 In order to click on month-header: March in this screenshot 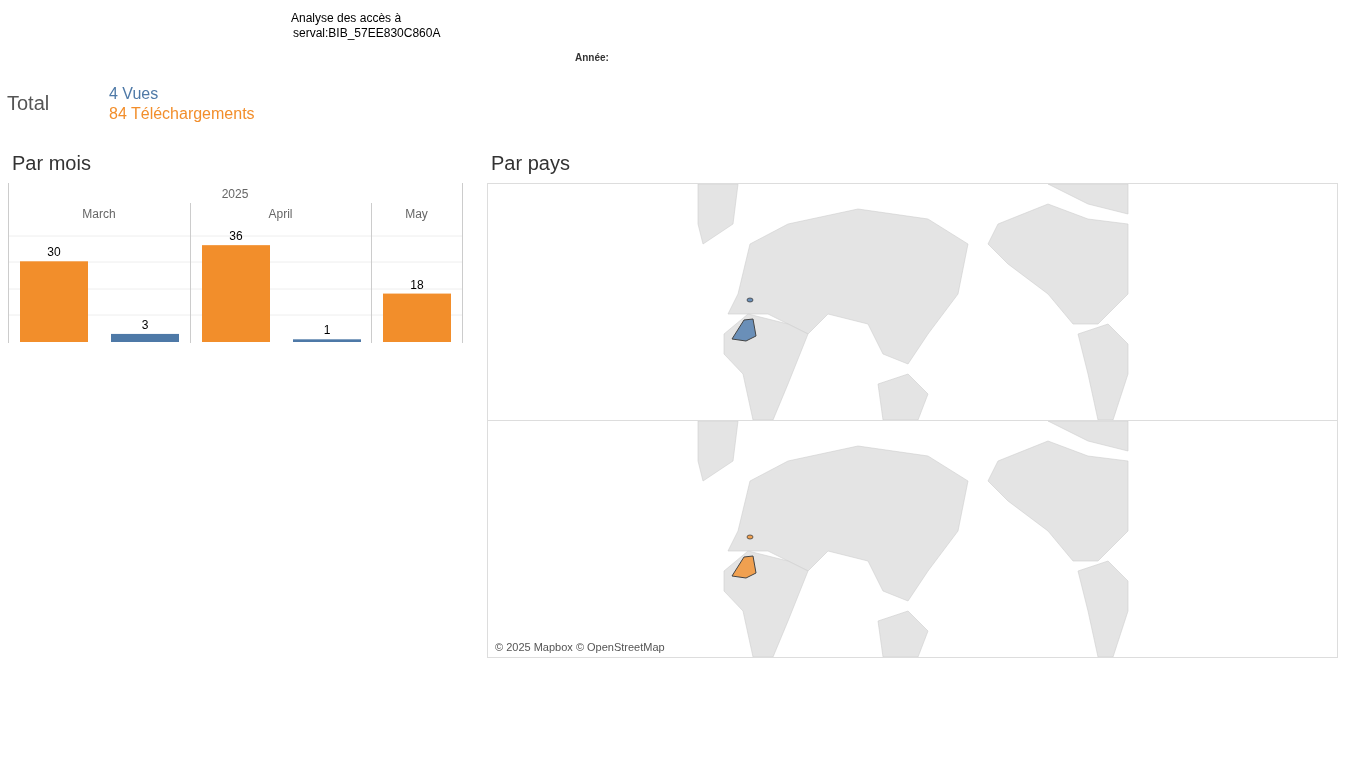, I will do `click(99, 214)`.